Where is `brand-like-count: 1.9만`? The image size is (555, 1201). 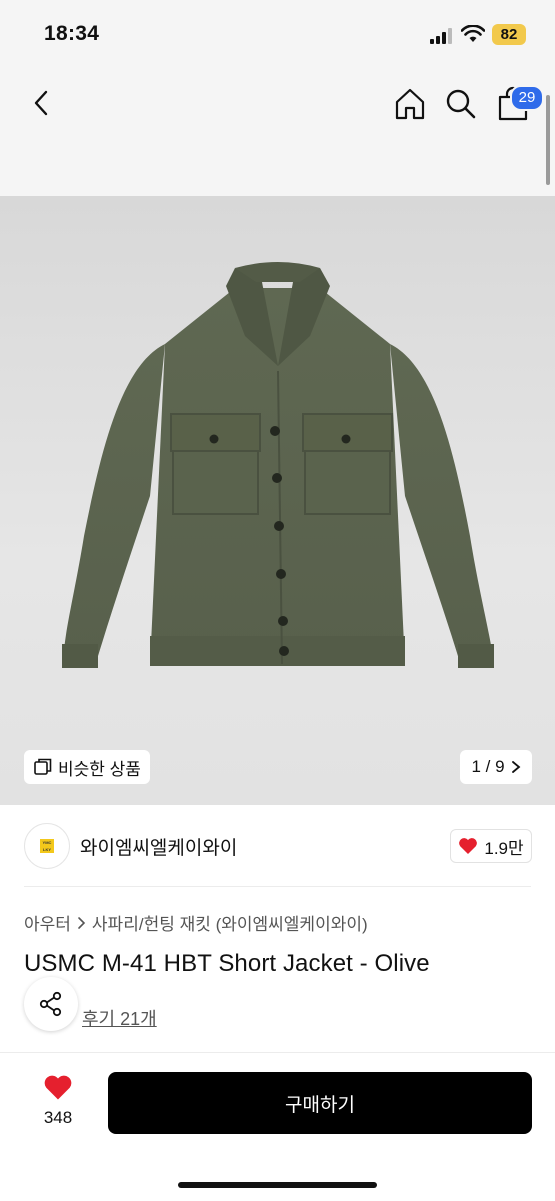 brand-like-count: 1.9만 is located at coordinates (504, 848).